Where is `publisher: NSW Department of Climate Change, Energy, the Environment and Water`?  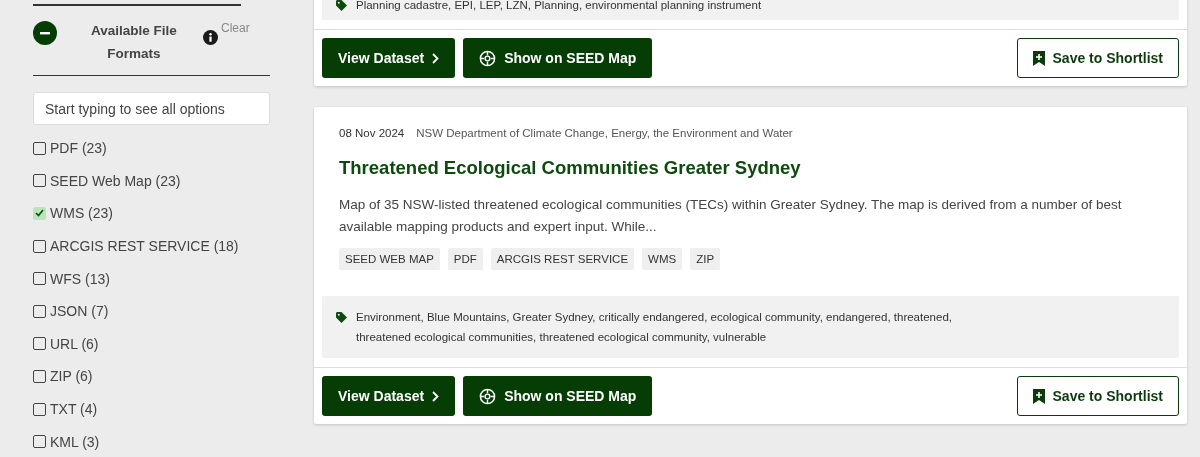 publisher: NSW Department of Climate Change, Energy, the Environment and Water is located at coordinates (604, 133).